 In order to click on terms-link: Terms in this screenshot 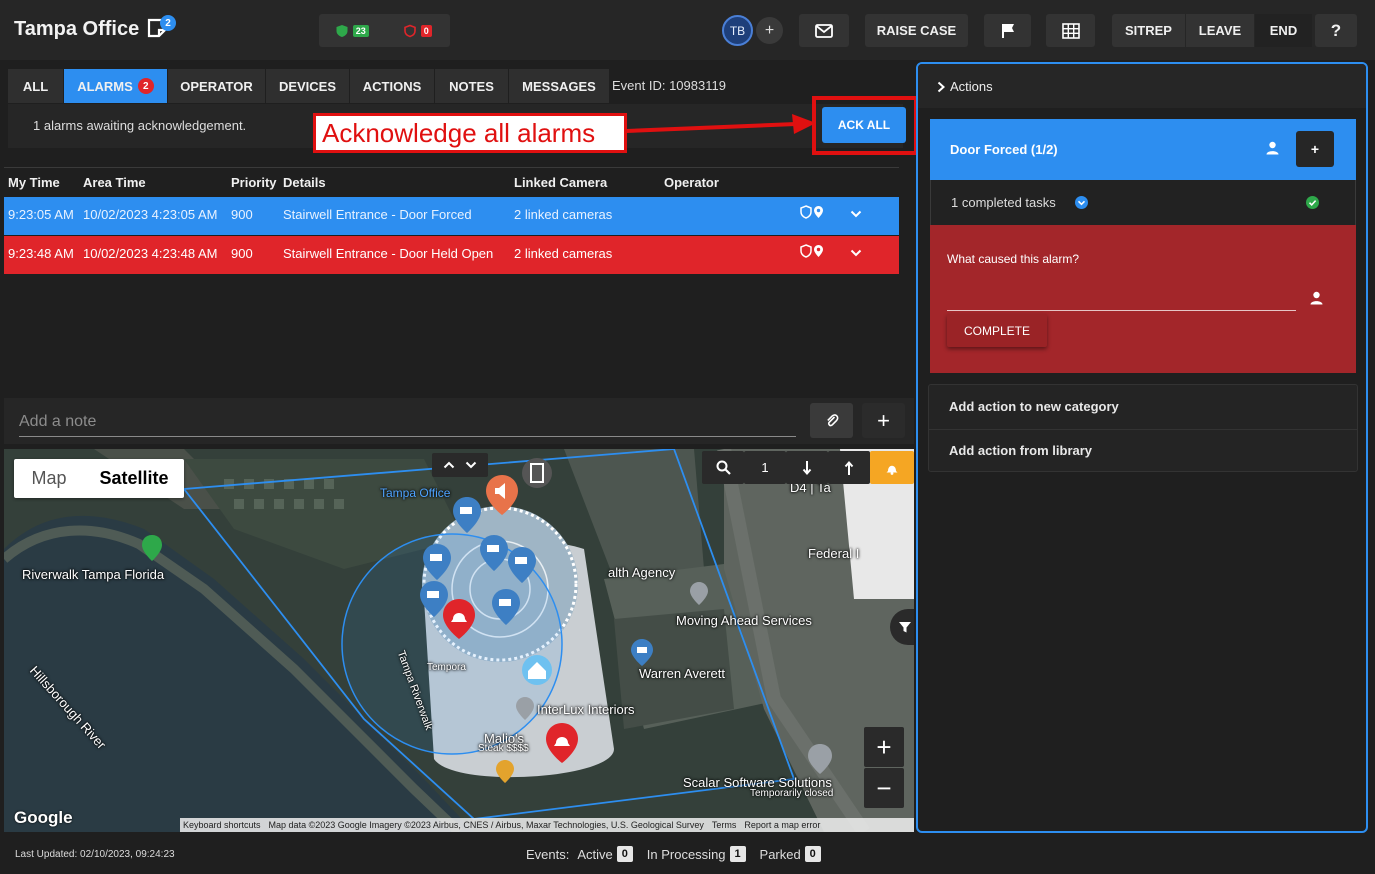, I will do `click(724, 825)`.